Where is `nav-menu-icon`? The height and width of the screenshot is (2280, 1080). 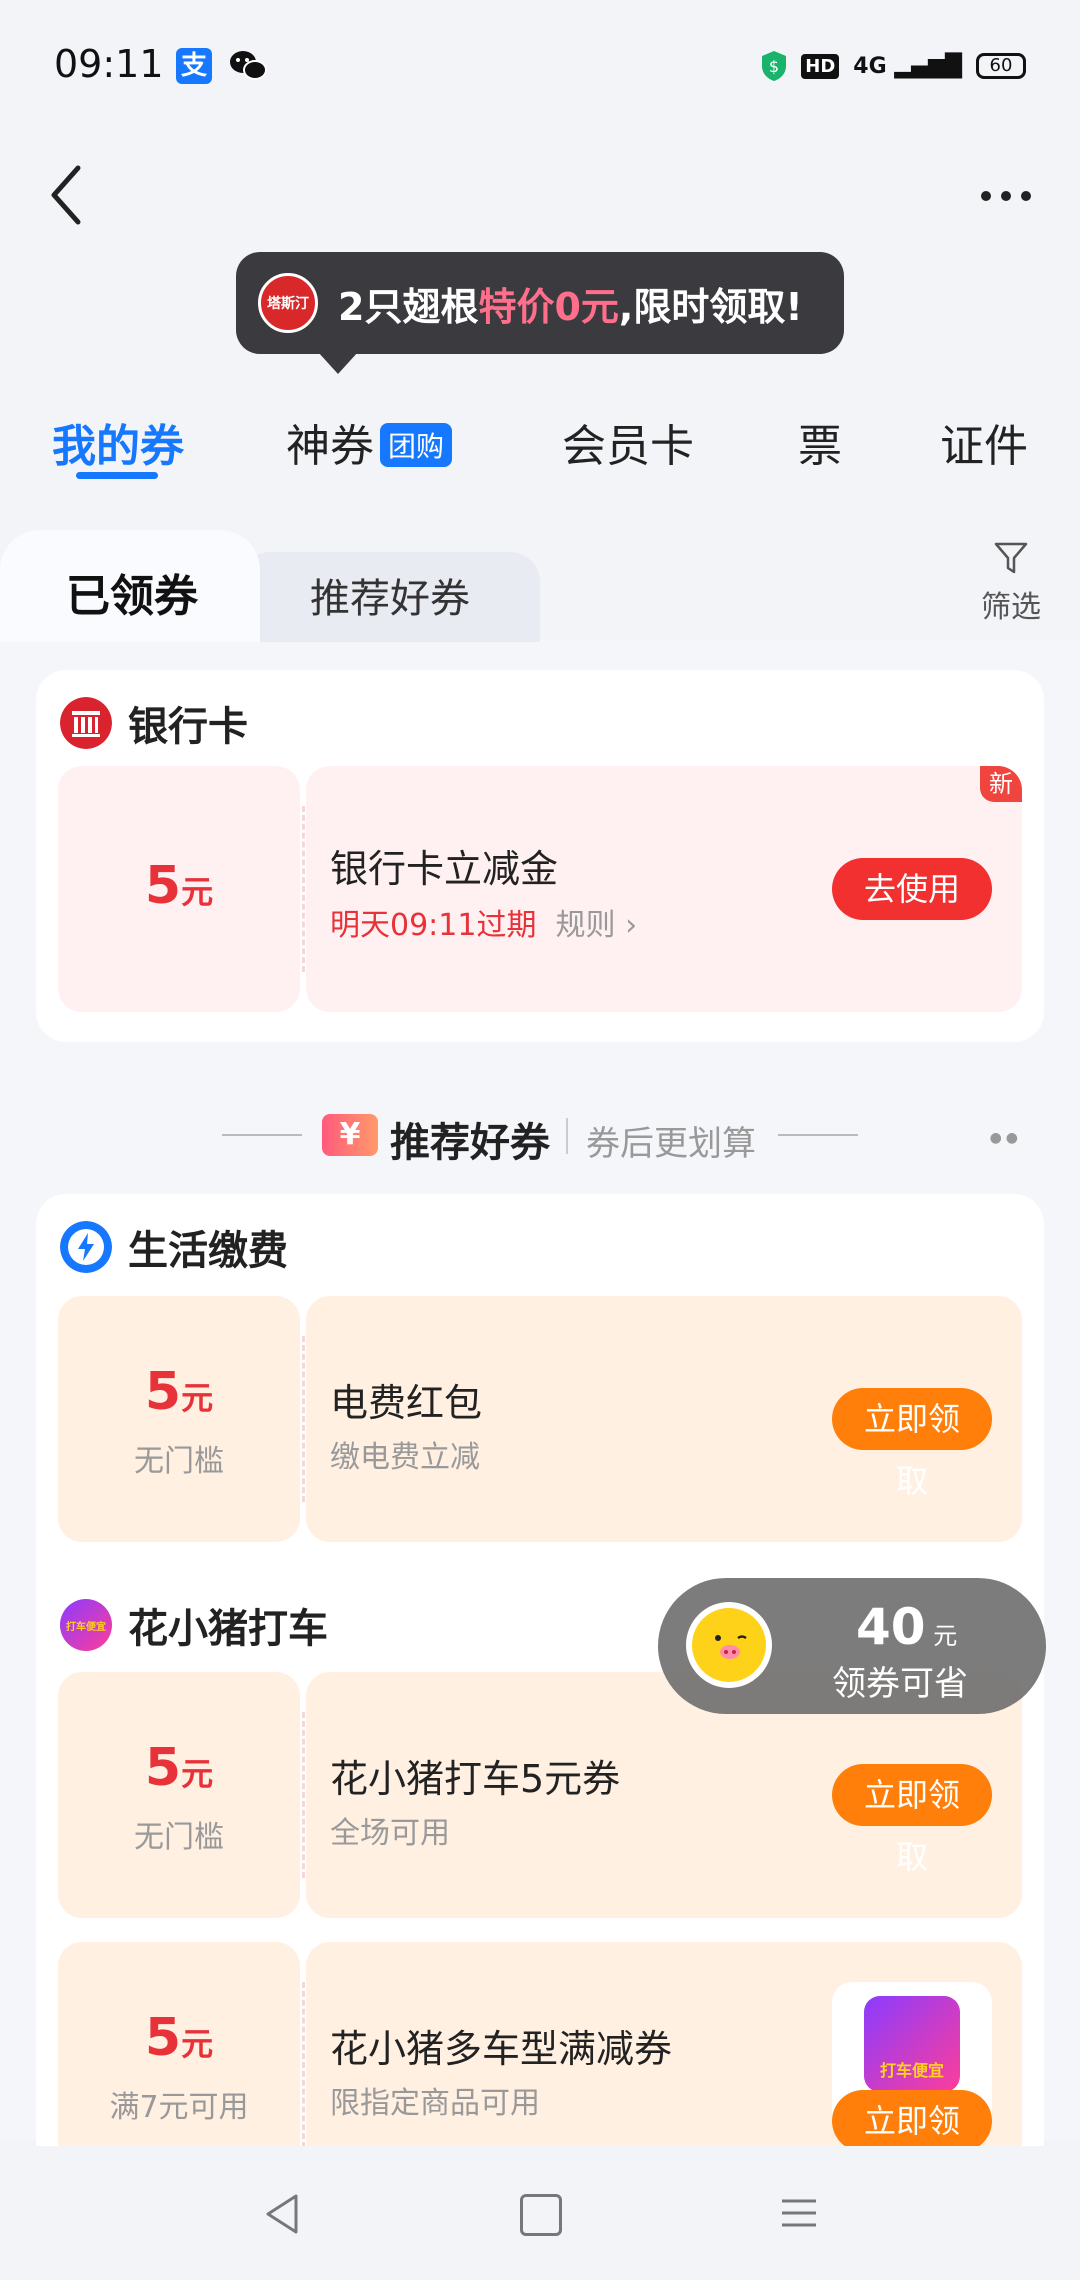 nav-menu-icon is located at coordinates (799, 2213).